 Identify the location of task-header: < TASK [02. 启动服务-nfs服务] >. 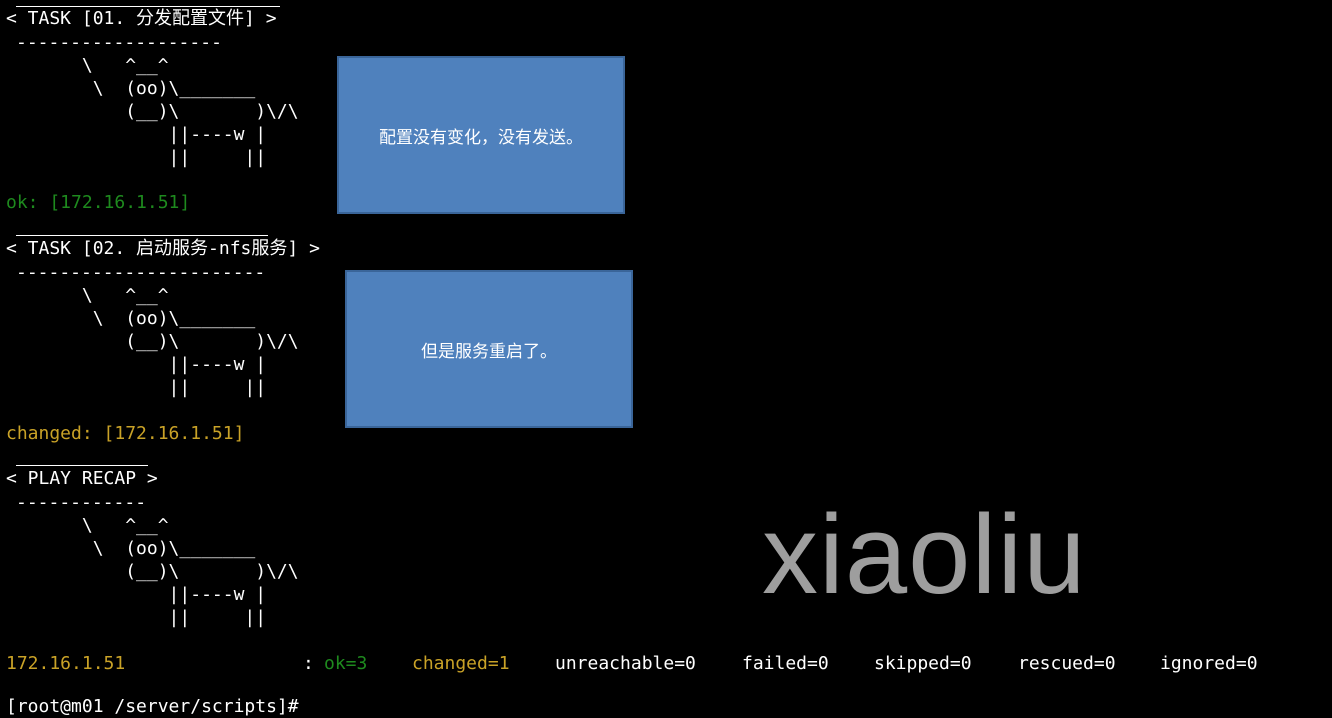
(163, 248).